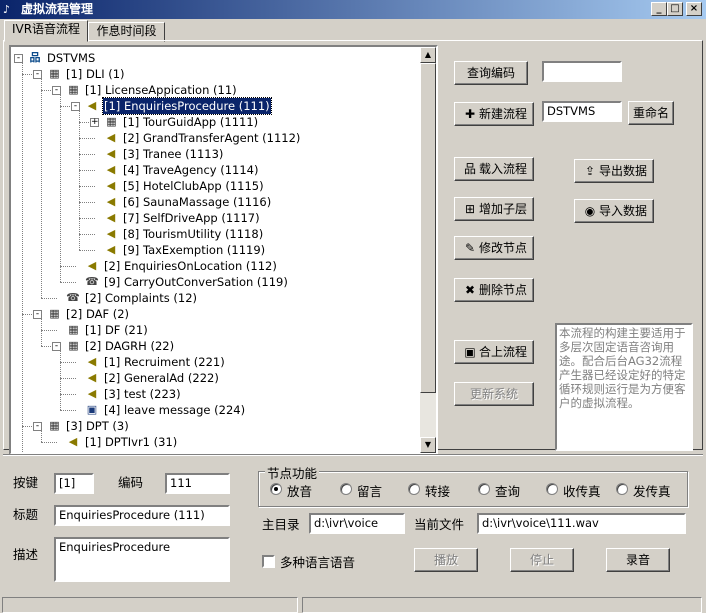 This screenshot has width=706, height=613. I want to click on delete-node-button: ✖ 删除节点, so click(494, 290).